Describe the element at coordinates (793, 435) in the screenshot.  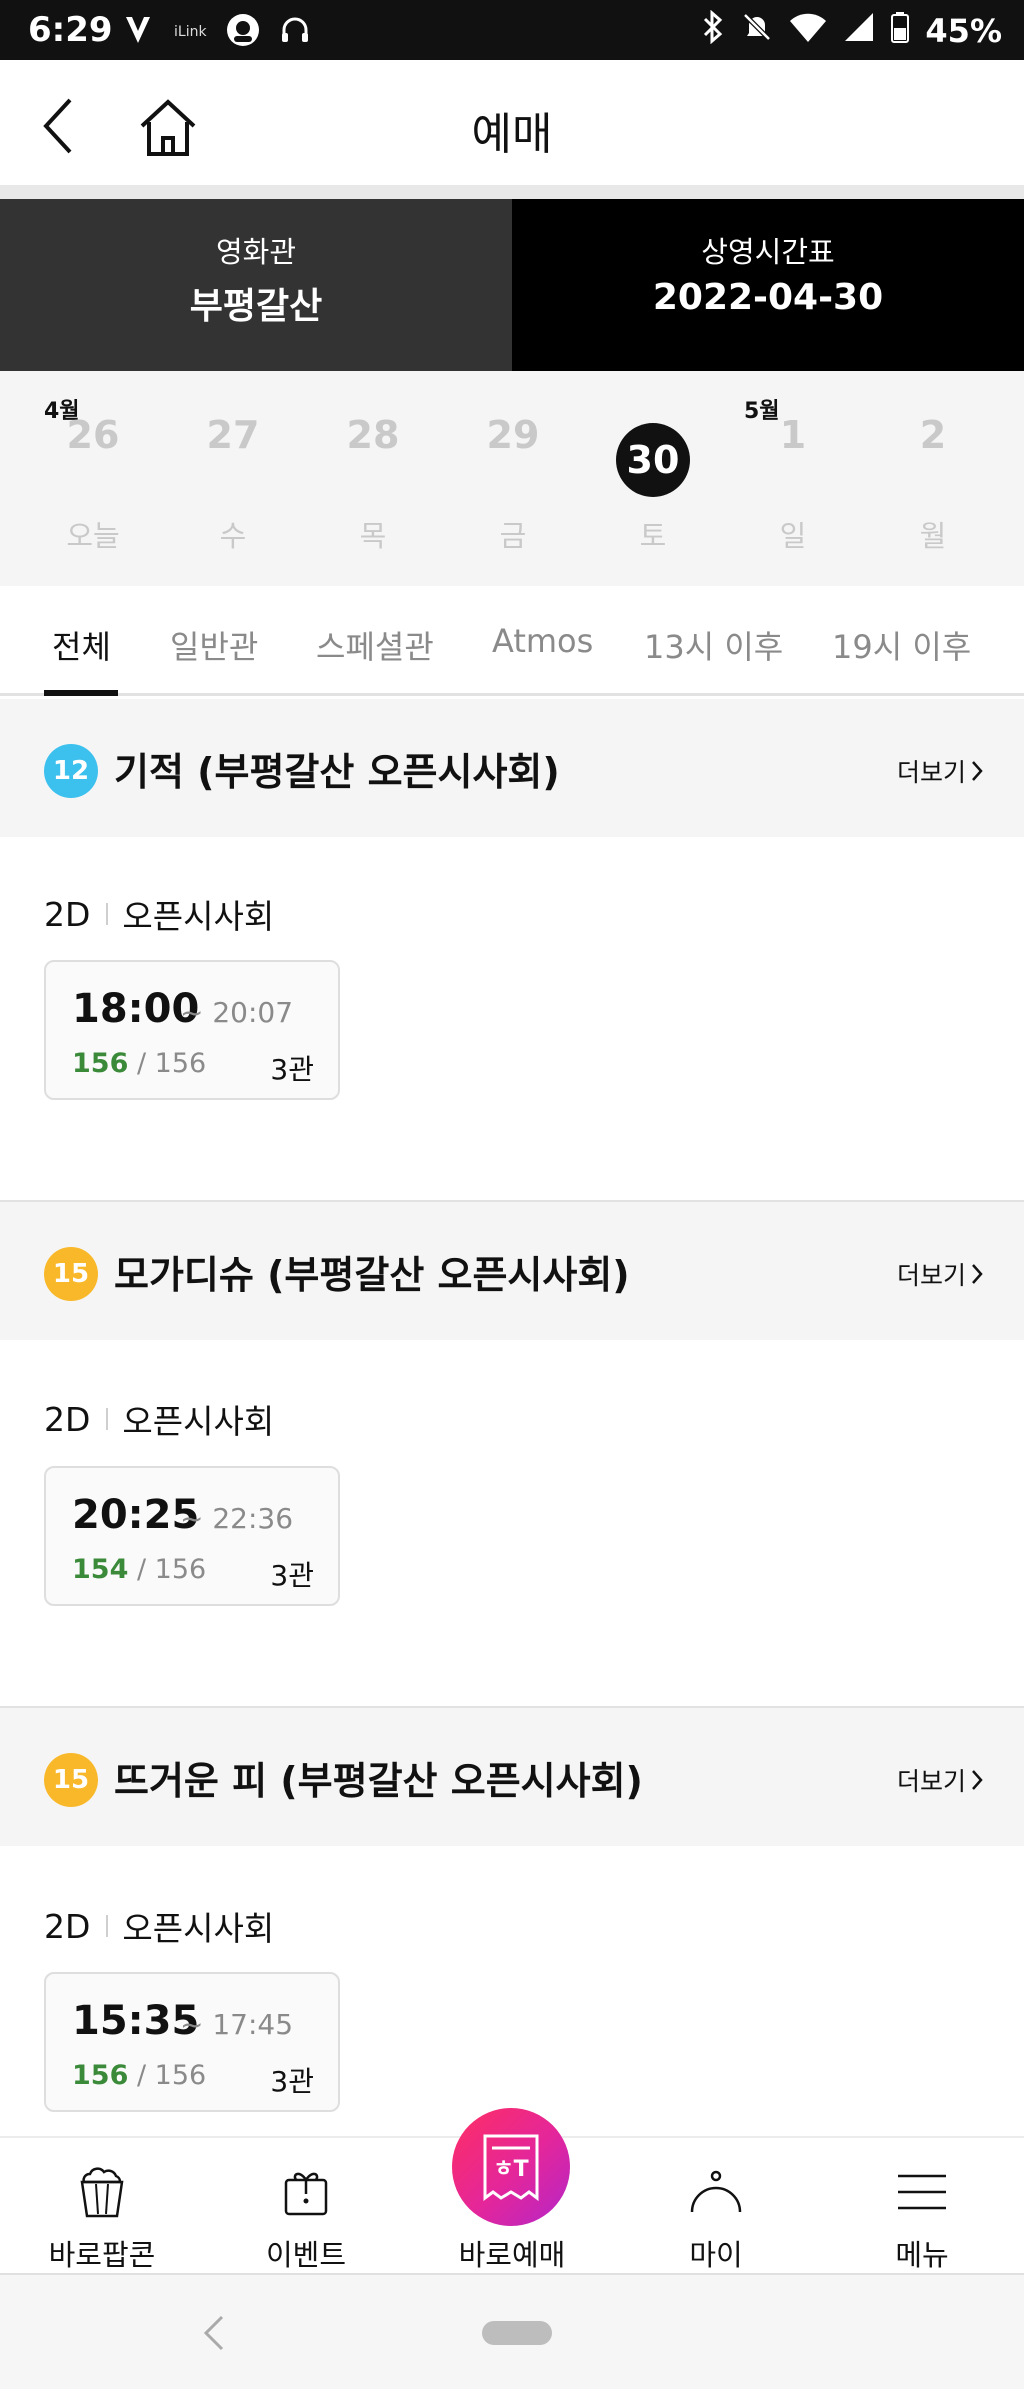
I see `date-number: 1` at that location.